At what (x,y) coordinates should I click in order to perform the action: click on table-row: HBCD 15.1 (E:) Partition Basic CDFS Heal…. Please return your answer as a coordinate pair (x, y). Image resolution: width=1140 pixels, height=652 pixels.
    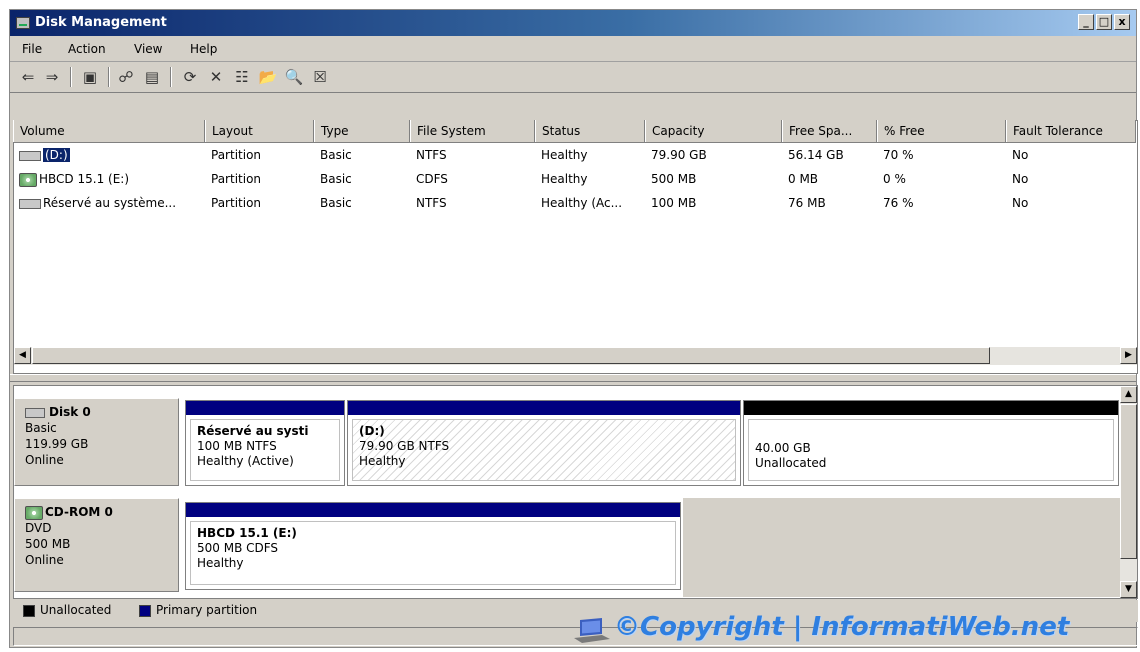
    Looking at the image, I should click on (574, 179).